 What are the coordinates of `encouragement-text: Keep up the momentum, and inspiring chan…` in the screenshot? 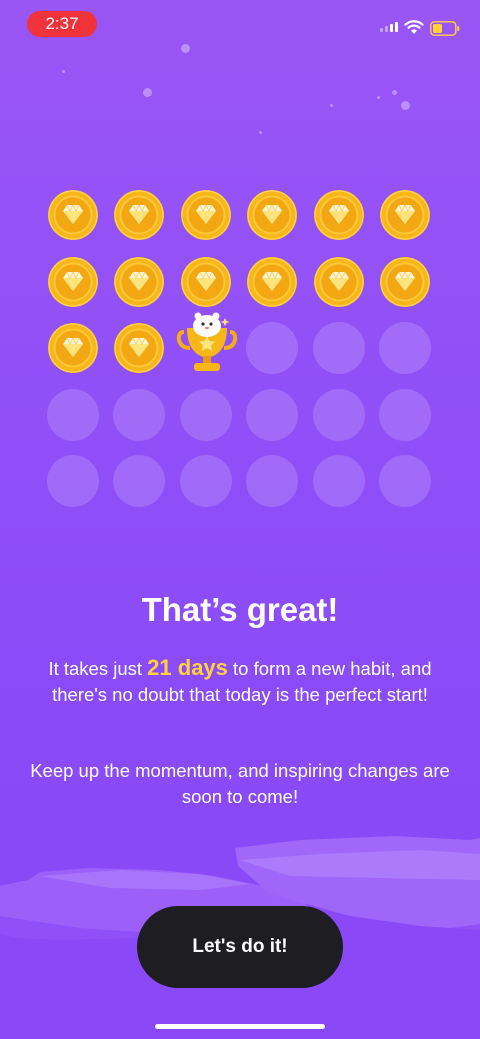 It's located at (240, 783).